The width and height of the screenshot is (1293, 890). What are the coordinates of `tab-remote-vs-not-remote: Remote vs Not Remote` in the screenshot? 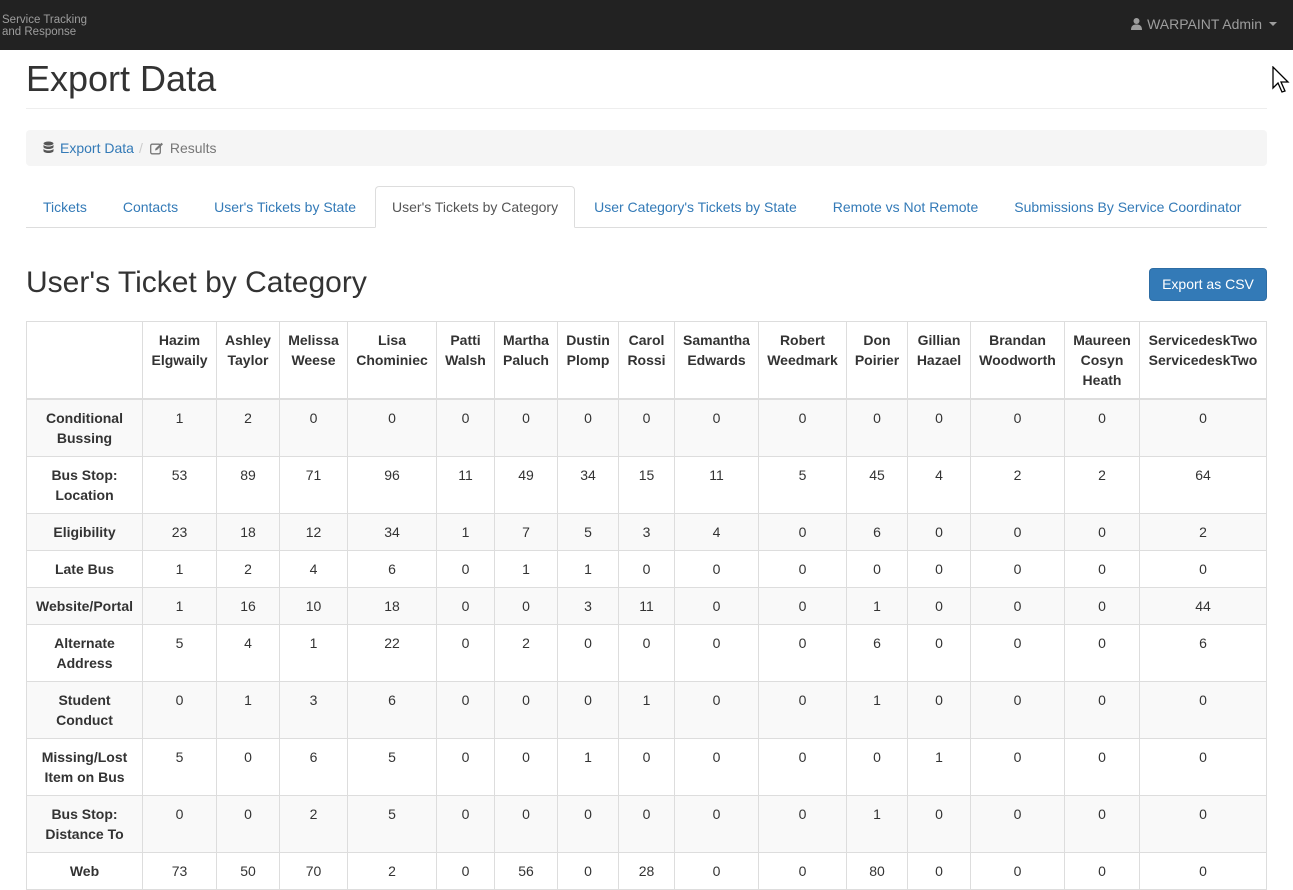 It's located at (906, 207).